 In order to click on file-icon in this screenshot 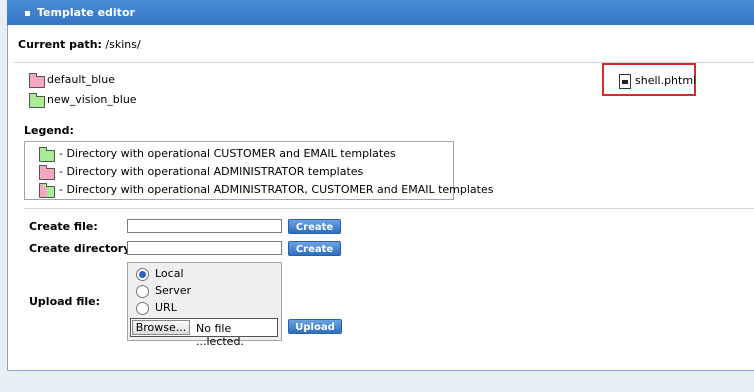, I will do `click(625, 81)`.